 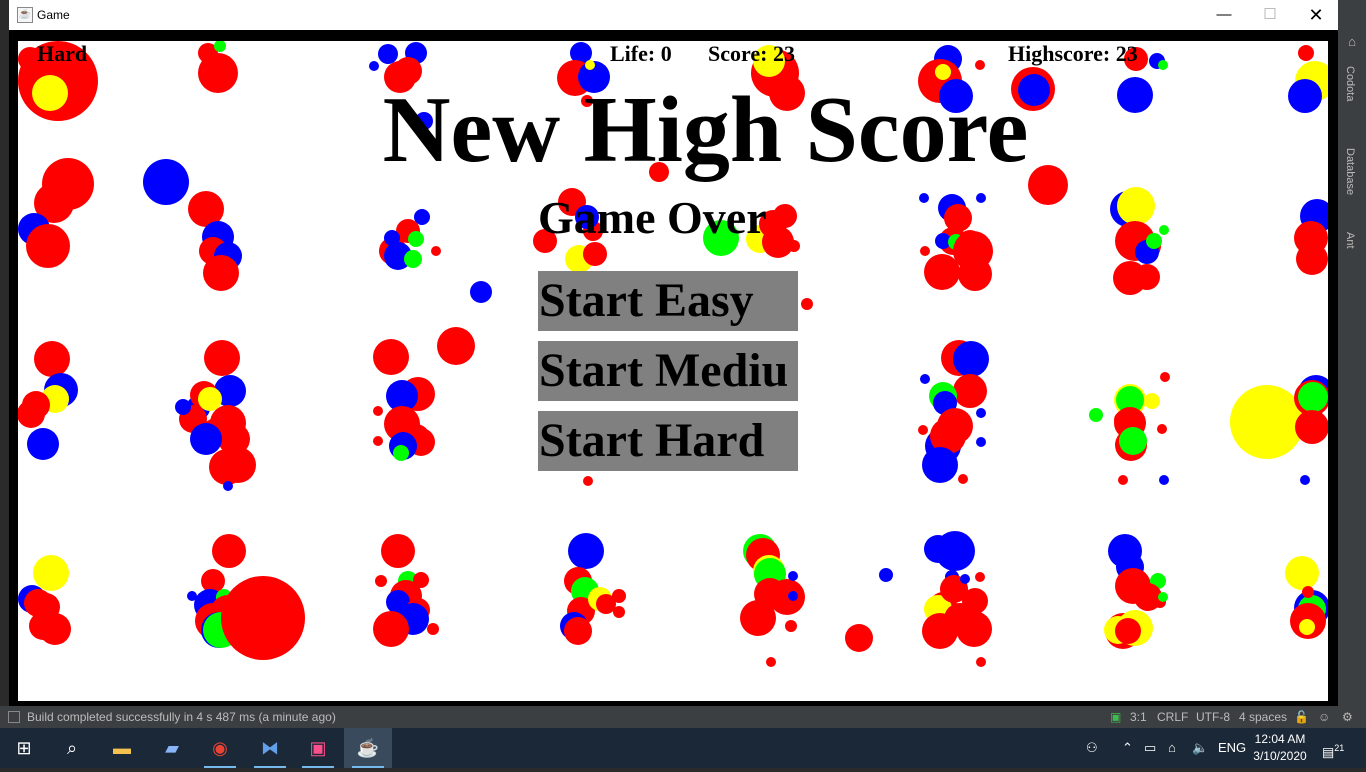 What do you see at coordinates (1172, 717) in the screenshot?
I see `line-separator: CRLF` at bounding box center [1172, 717].